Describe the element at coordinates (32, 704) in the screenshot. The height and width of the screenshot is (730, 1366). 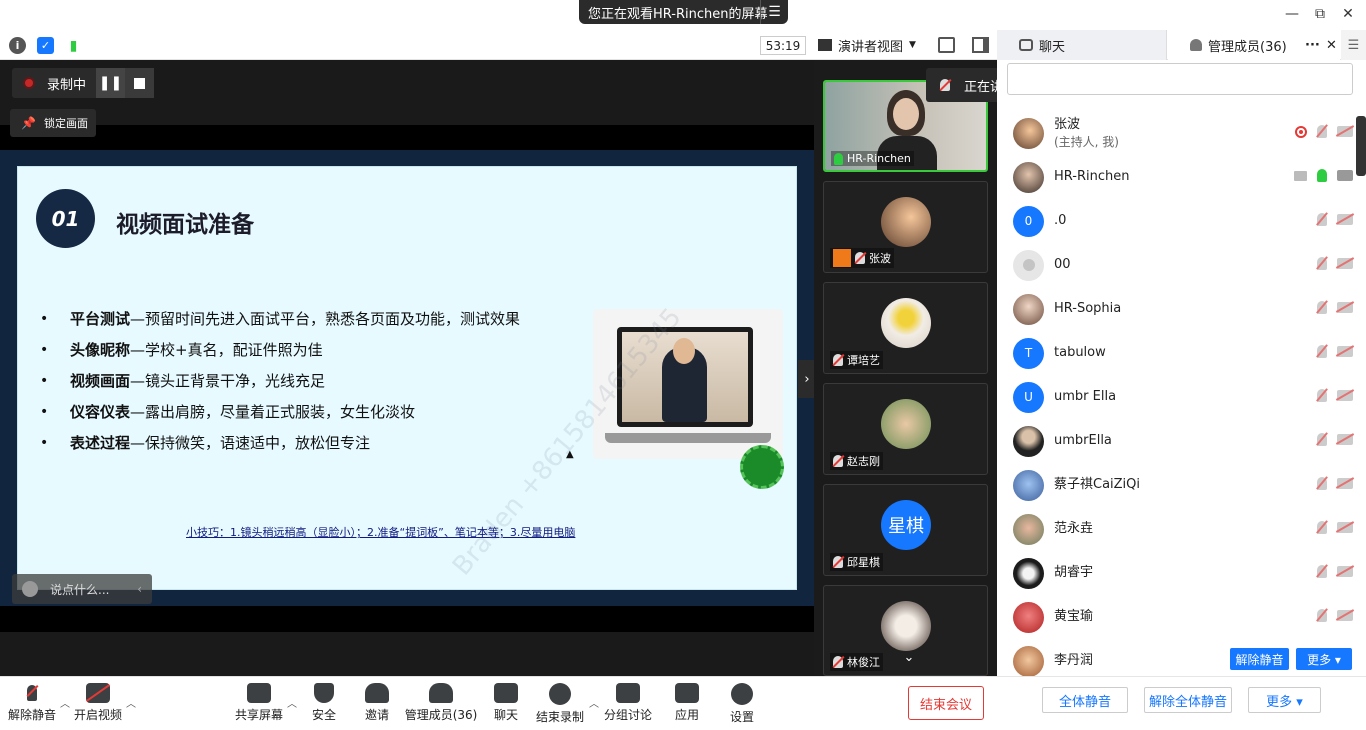
I see `unmute-button: 解除静音` at that location.